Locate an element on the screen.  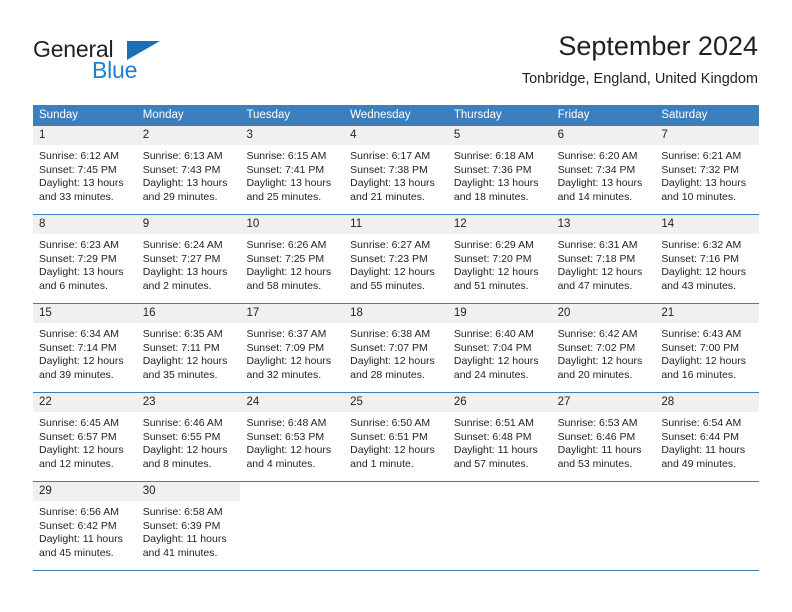
sunrise-text: Sunrise: 6:21 AM is located at coordinates (701, 156).